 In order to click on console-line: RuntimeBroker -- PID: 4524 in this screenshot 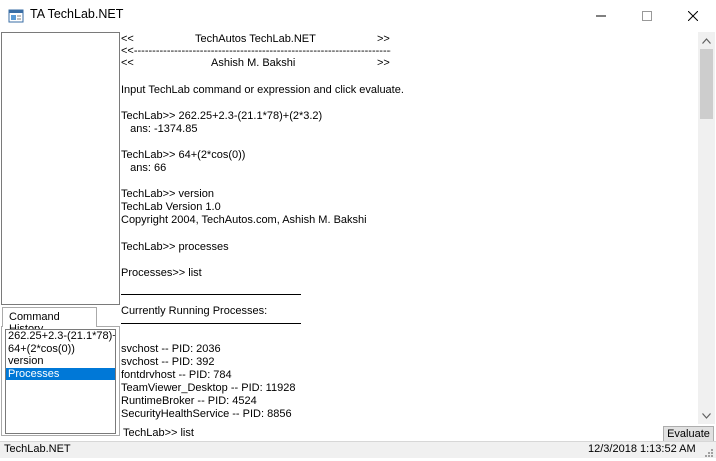, I will do `click(189, 401)`.